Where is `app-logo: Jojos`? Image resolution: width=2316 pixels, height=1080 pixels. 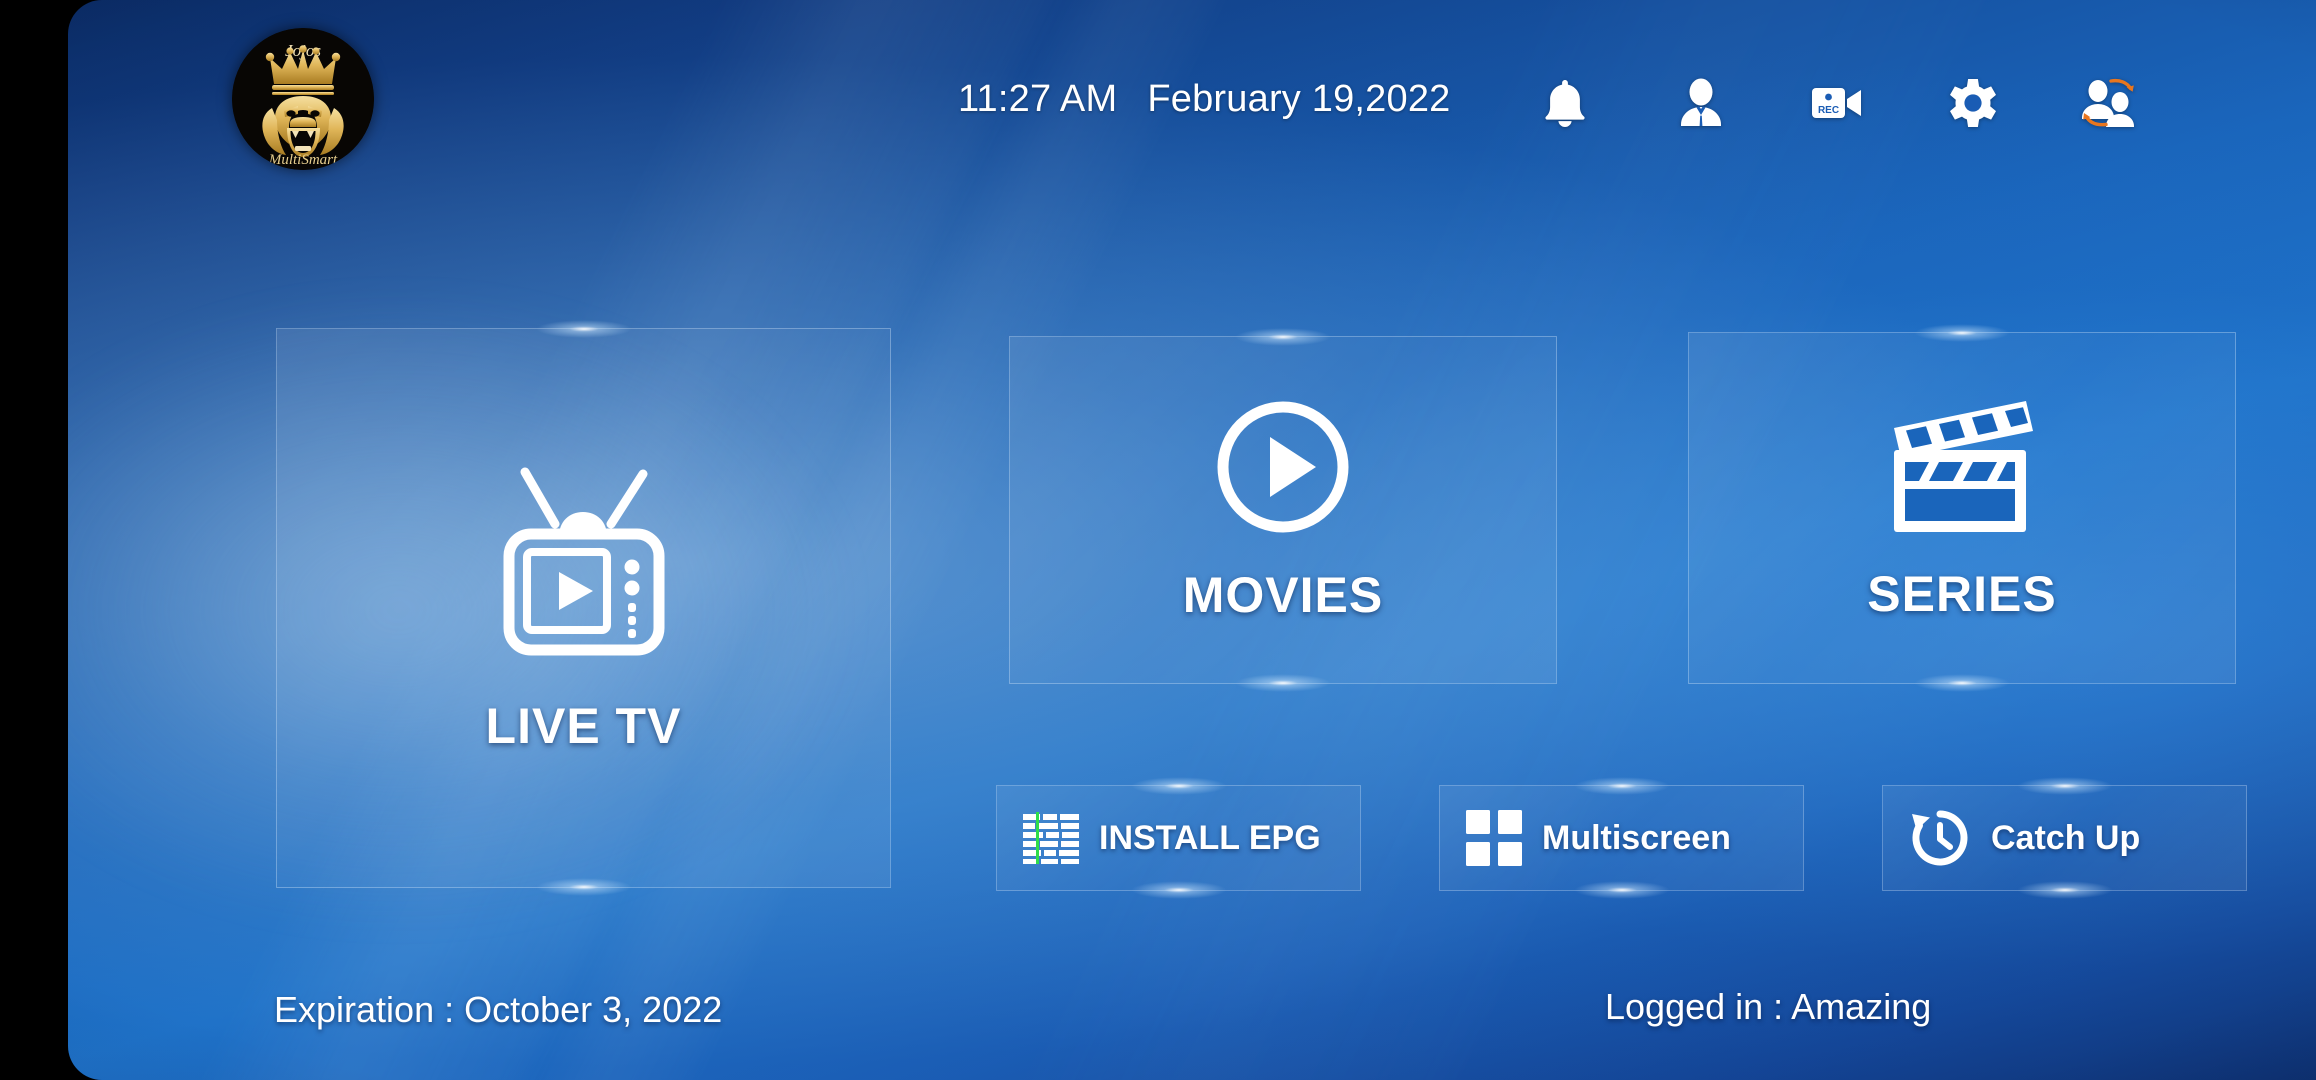 app-logo: Jojos is located at coordinates (303, 99).